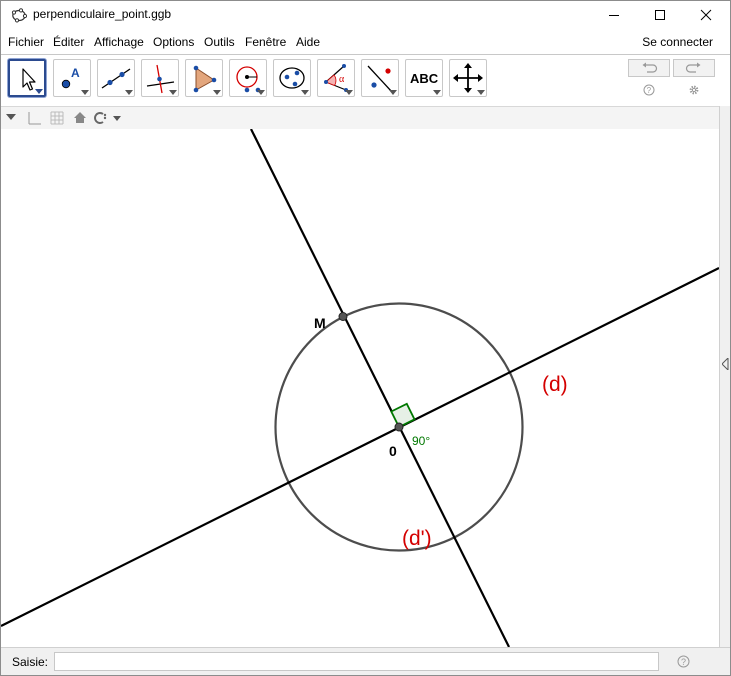 Image resolution: width=731 pixels, height=676 pixels. Describe the element at coordinates (204, 78) in the screenshot. I see `polygon-tool-button` at that location.